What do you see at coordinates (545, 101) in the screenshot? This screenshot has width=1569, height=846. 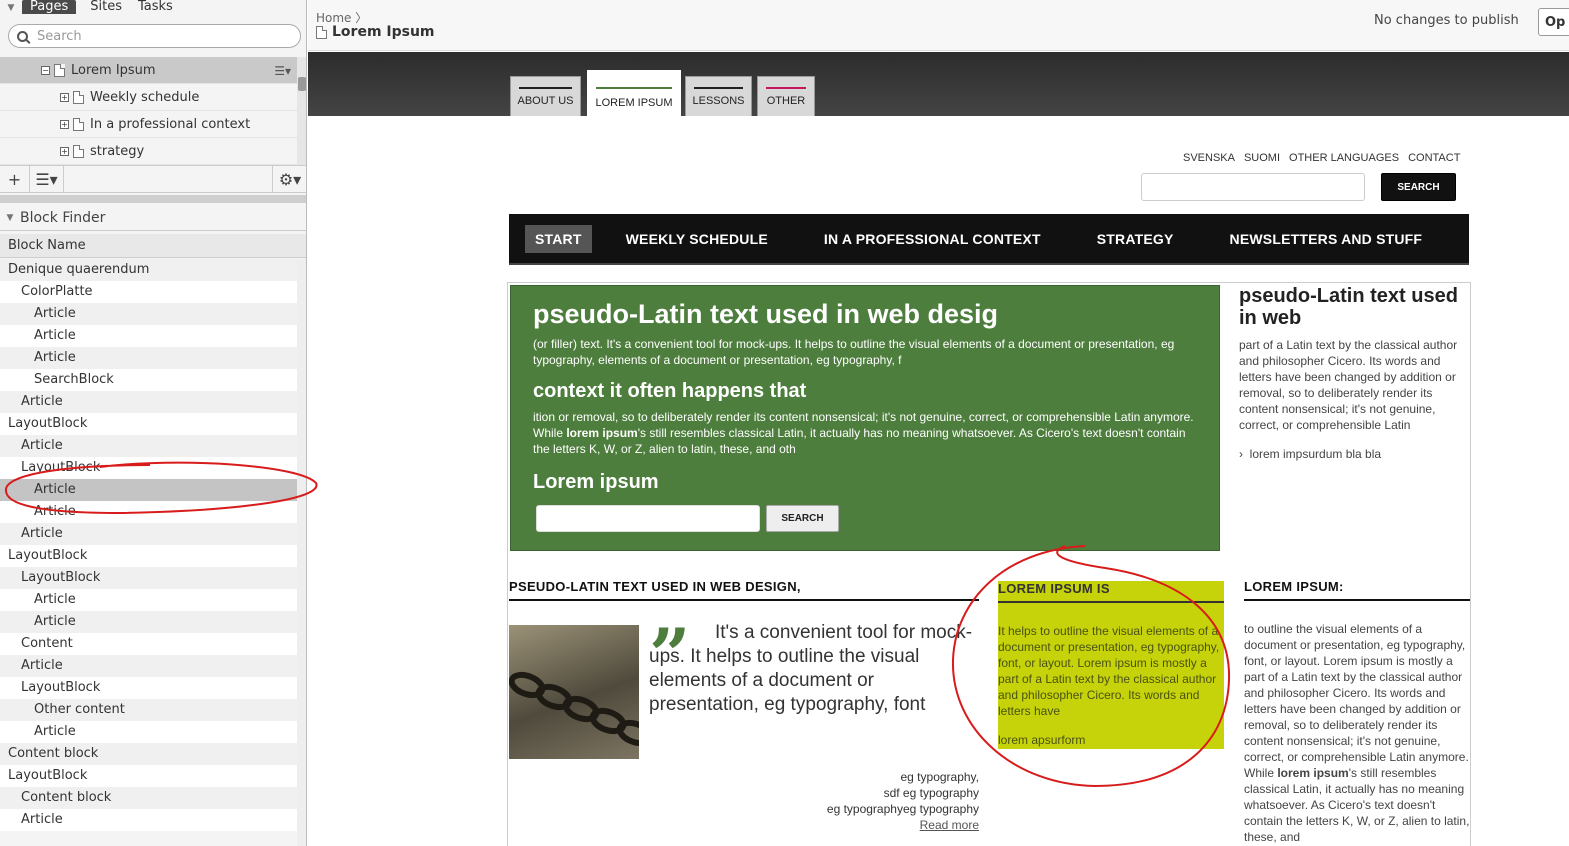 I see `tab-label: ABOUT US` at bounding box center [545, 101].